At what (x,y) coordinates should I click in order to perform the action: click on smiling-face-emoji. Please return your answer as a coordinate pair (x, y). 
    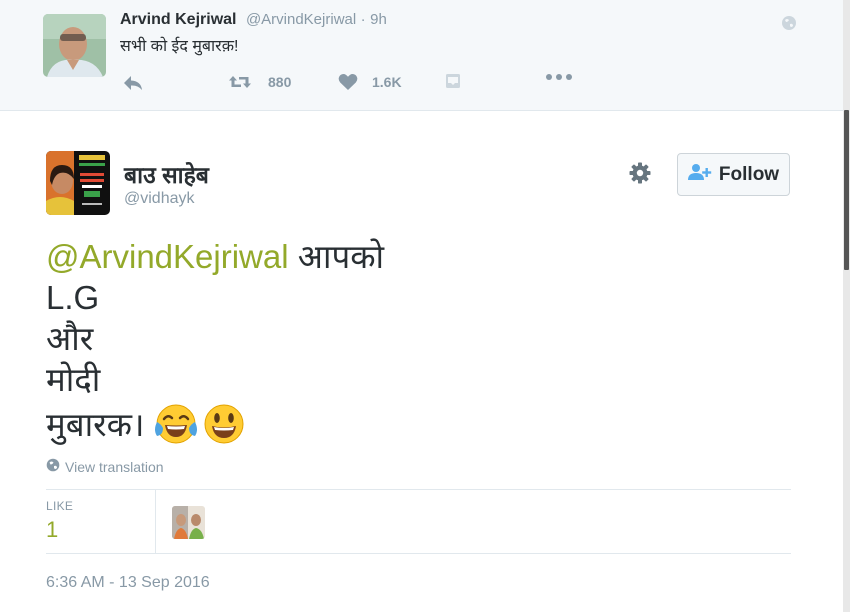
    Looking at the image, I should click on (224, 424).